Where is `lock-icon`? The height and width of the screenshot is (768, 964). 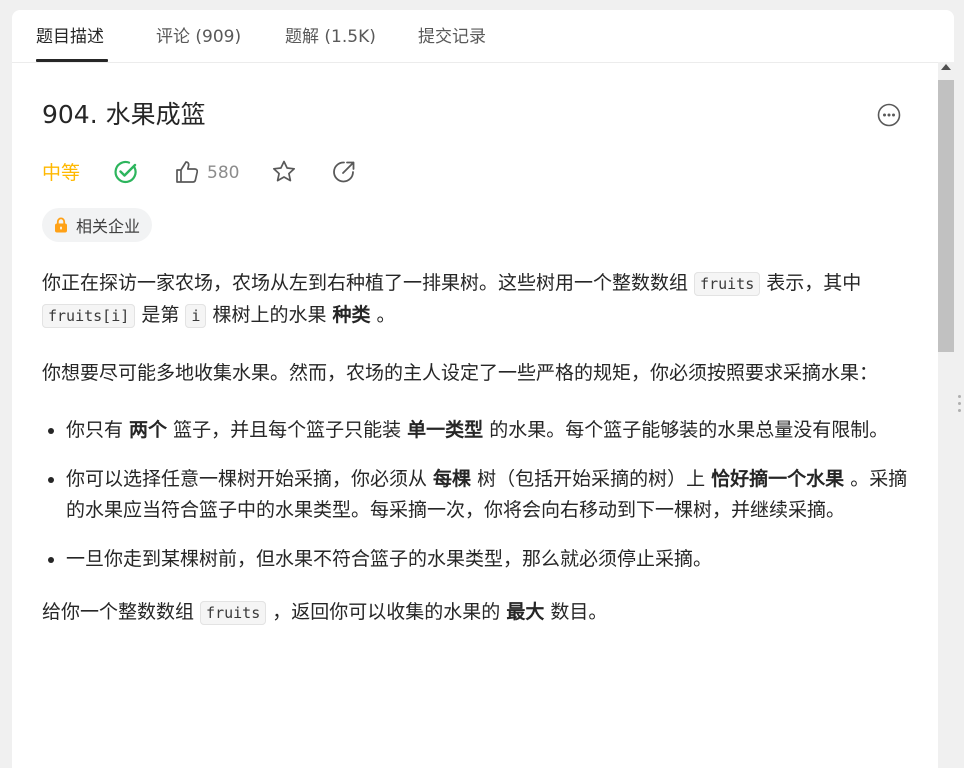
lock-icon is located at coordinates (61, 225).